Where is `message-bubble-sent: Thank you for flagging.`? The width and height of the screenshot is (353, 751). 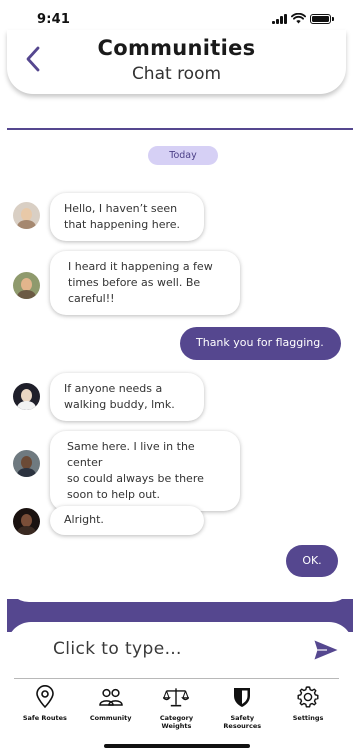 message-bubble-sent: Thank you for flagging. is located at coordinates (260, 343).